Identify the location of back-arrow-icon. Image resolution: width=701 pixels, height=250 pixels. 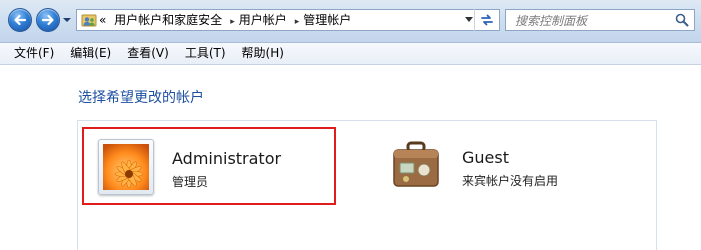
(20, 20).